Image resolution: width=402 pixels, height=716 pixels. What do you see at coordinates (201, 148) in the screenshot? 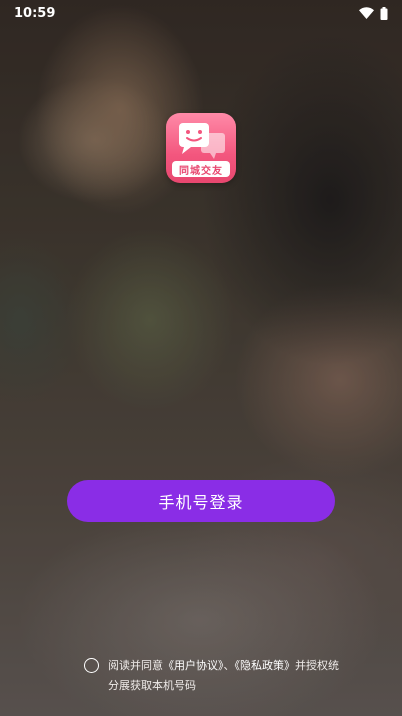
I see `app-logo: 同城交友` at bounding box center [201, 148].